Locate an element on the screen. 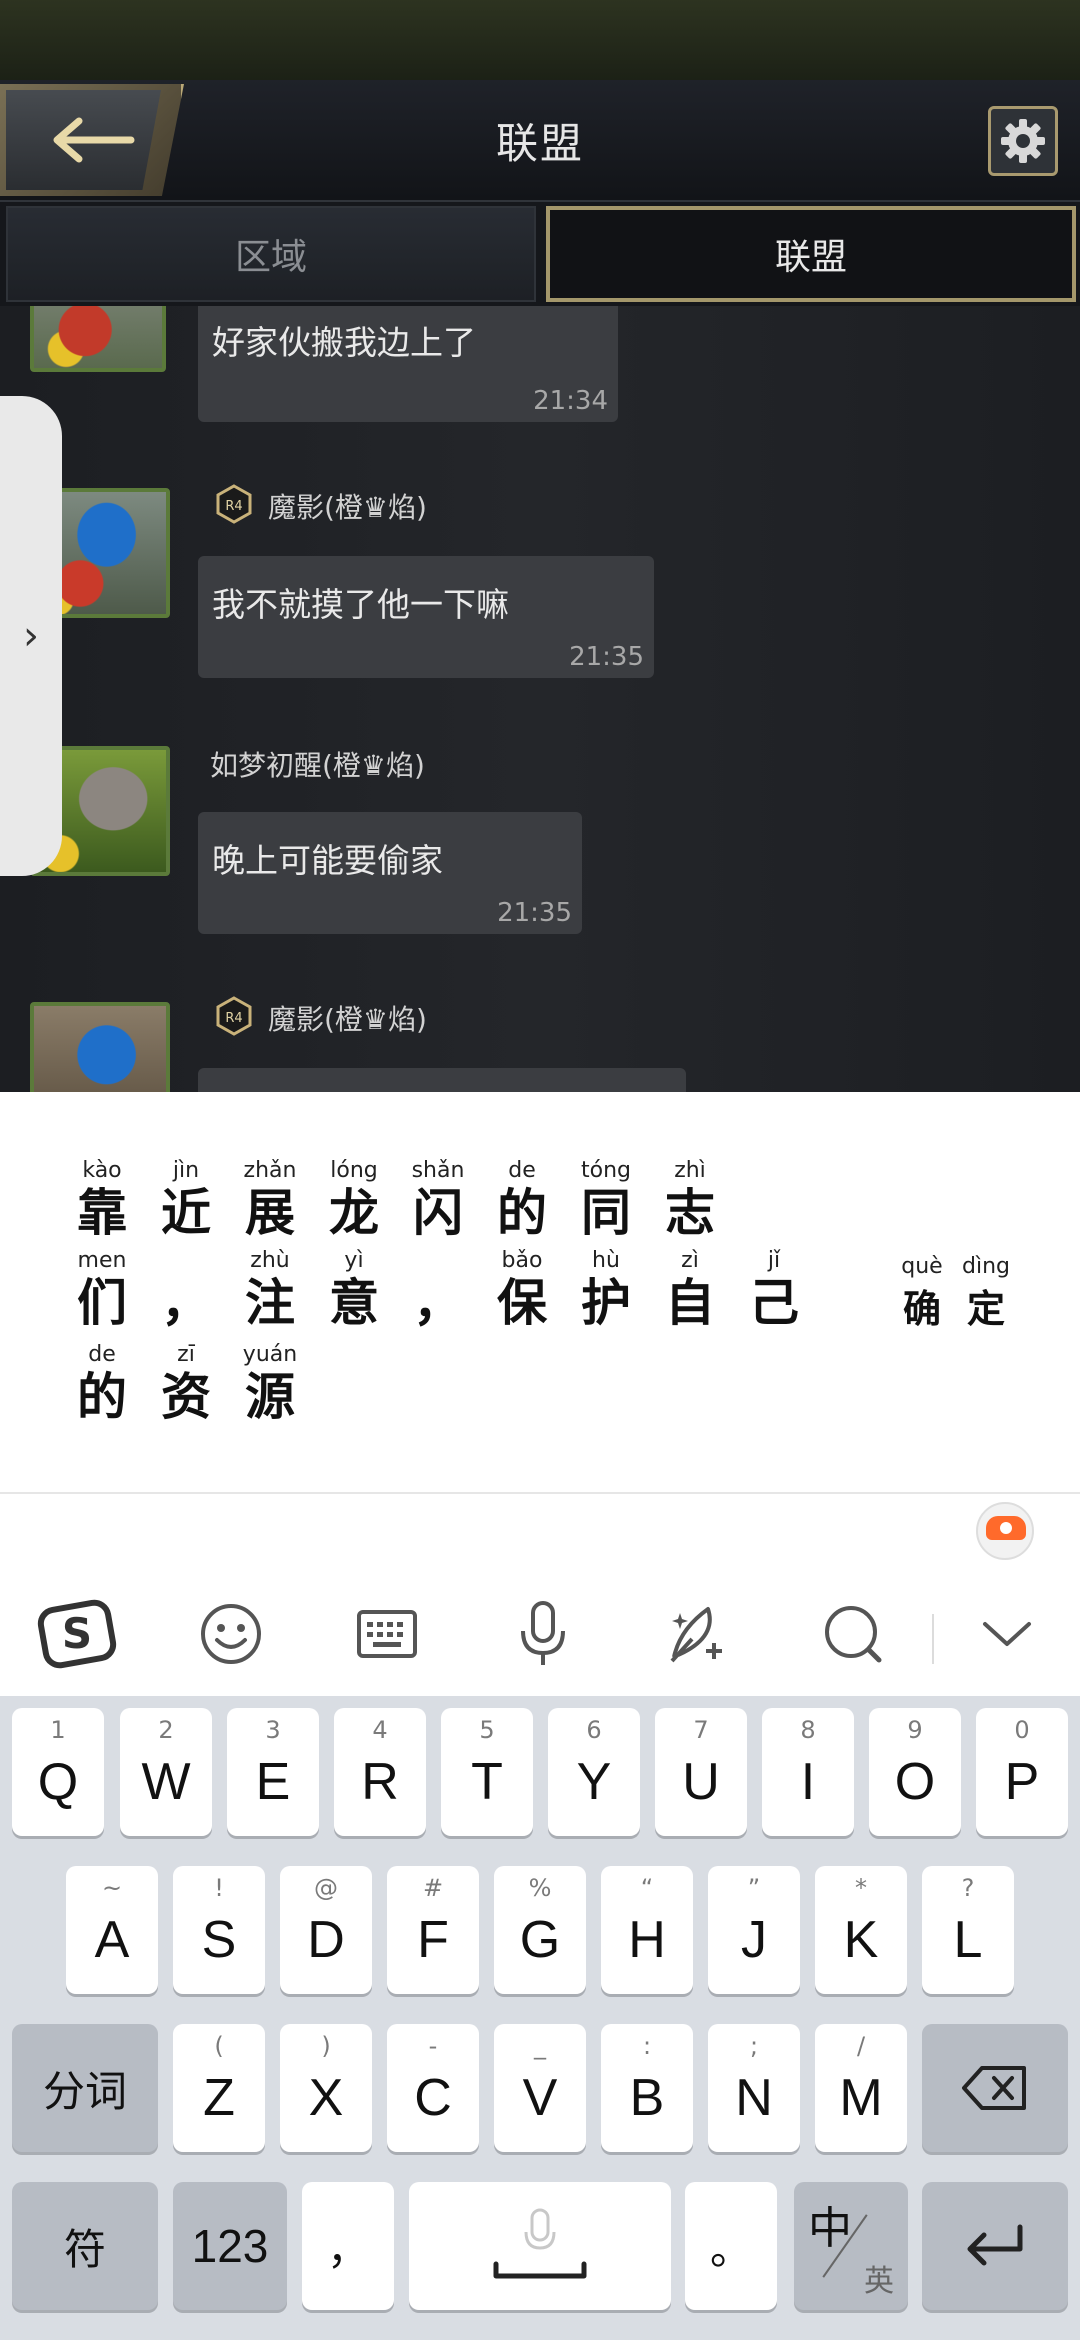 The image size is (1080, 2340). message-bubble: 我不就摸了他一下嘛 21:35 is located at coordinates (426, 617).